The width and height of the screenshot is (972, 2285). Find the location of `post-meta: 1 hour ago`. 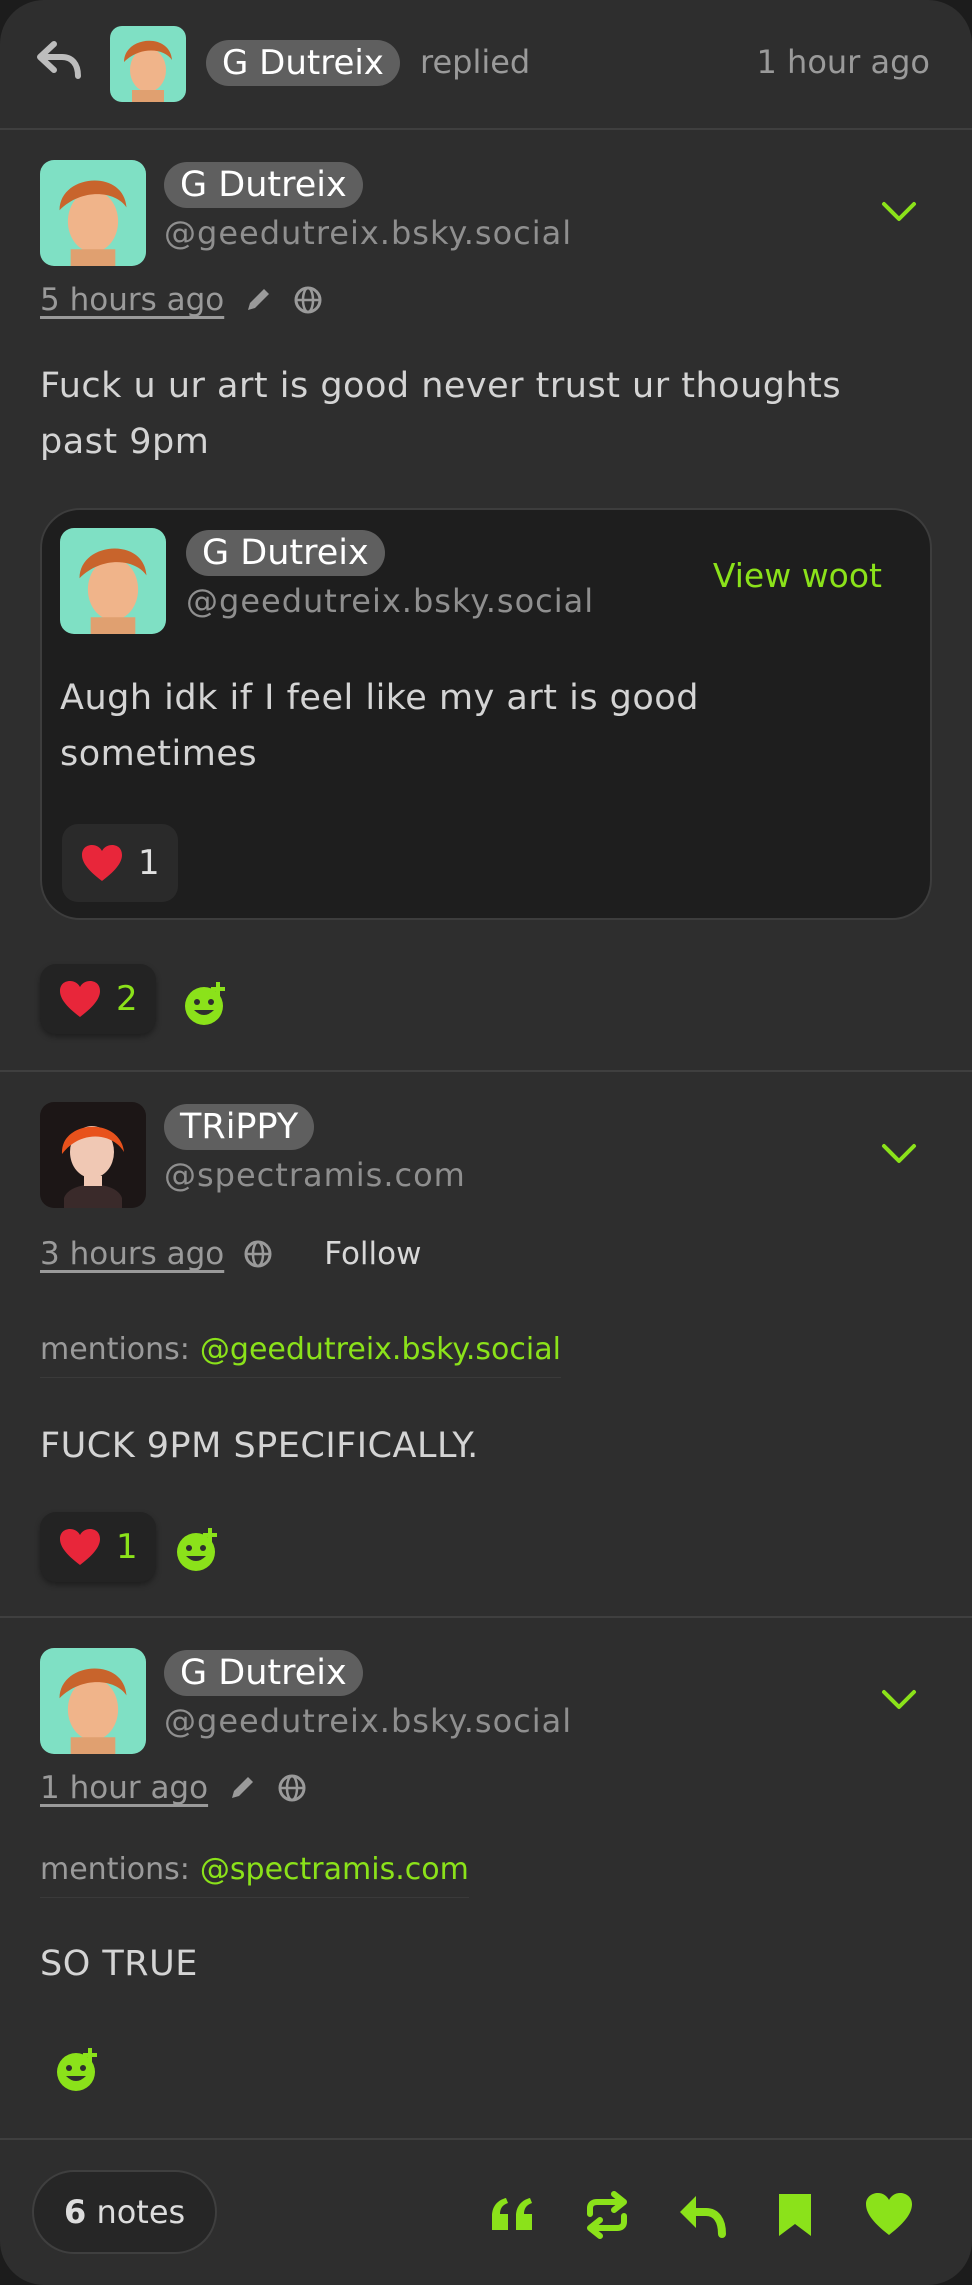

post-meta: 1 hour ago is located at coordinates (174, 1788).